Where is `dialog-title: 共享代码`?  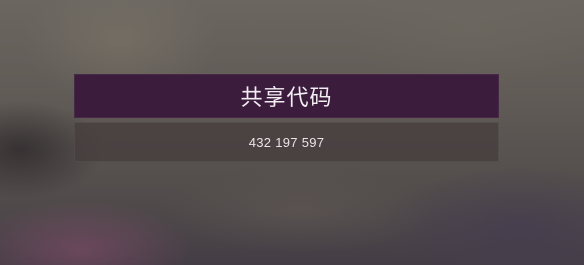 dialog-title: 共享代码 is located at coordinates (286, 98).